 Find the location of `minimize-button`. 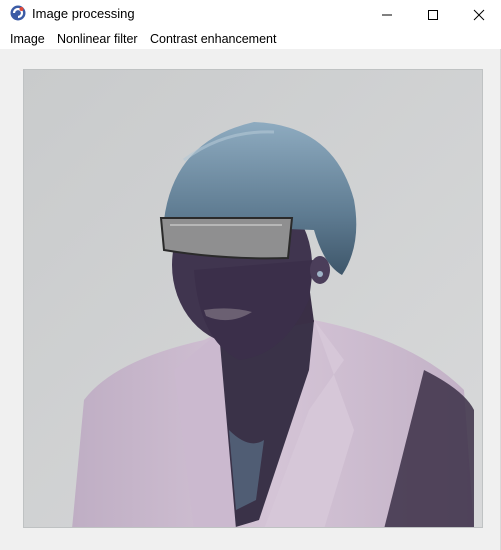

minimize-button is located at coordinates (387, 14).